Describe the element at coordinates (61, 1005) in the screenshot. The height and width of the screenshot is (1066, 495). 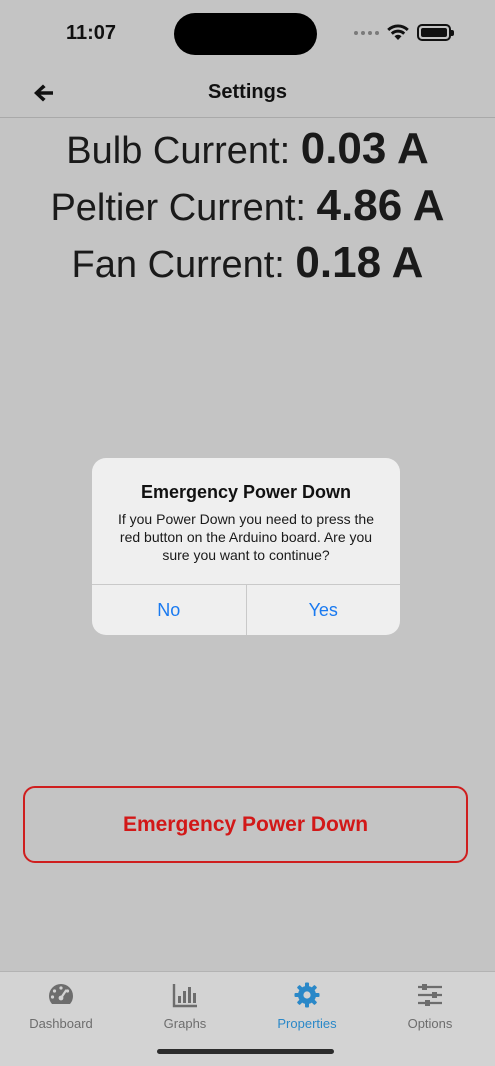
I see `tab-dashboard: Dashboard` at that location.